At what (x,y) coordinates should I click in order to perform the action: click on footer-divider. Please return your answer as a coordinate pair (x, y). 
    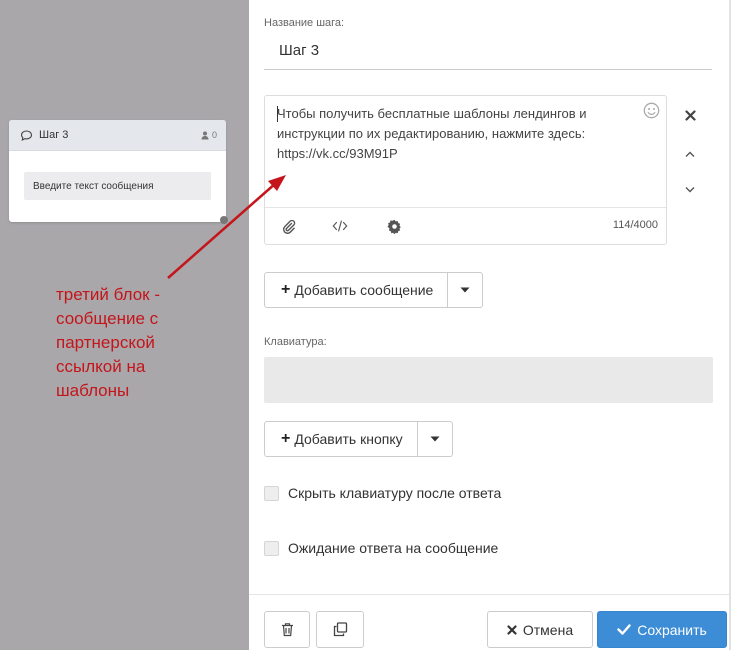
    Looking at the image, I should click on (489, 594).